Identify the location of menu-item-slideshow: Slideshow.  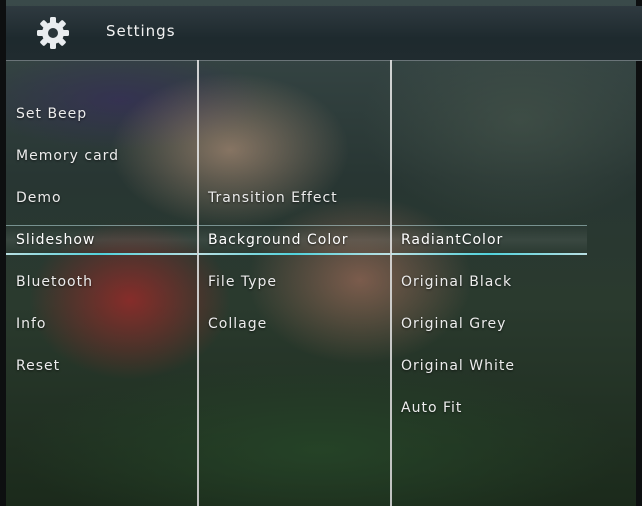
(101, 240).